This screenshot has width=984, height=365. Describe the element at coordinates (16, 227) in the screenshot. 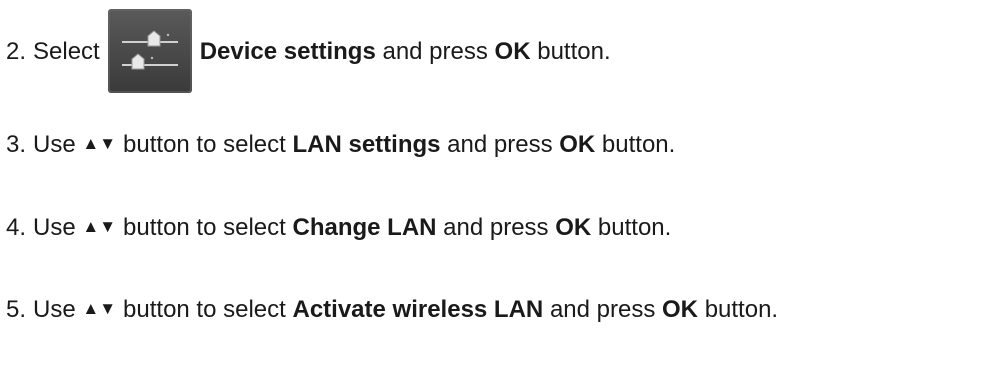

I see `step-number: 4.` at that location.